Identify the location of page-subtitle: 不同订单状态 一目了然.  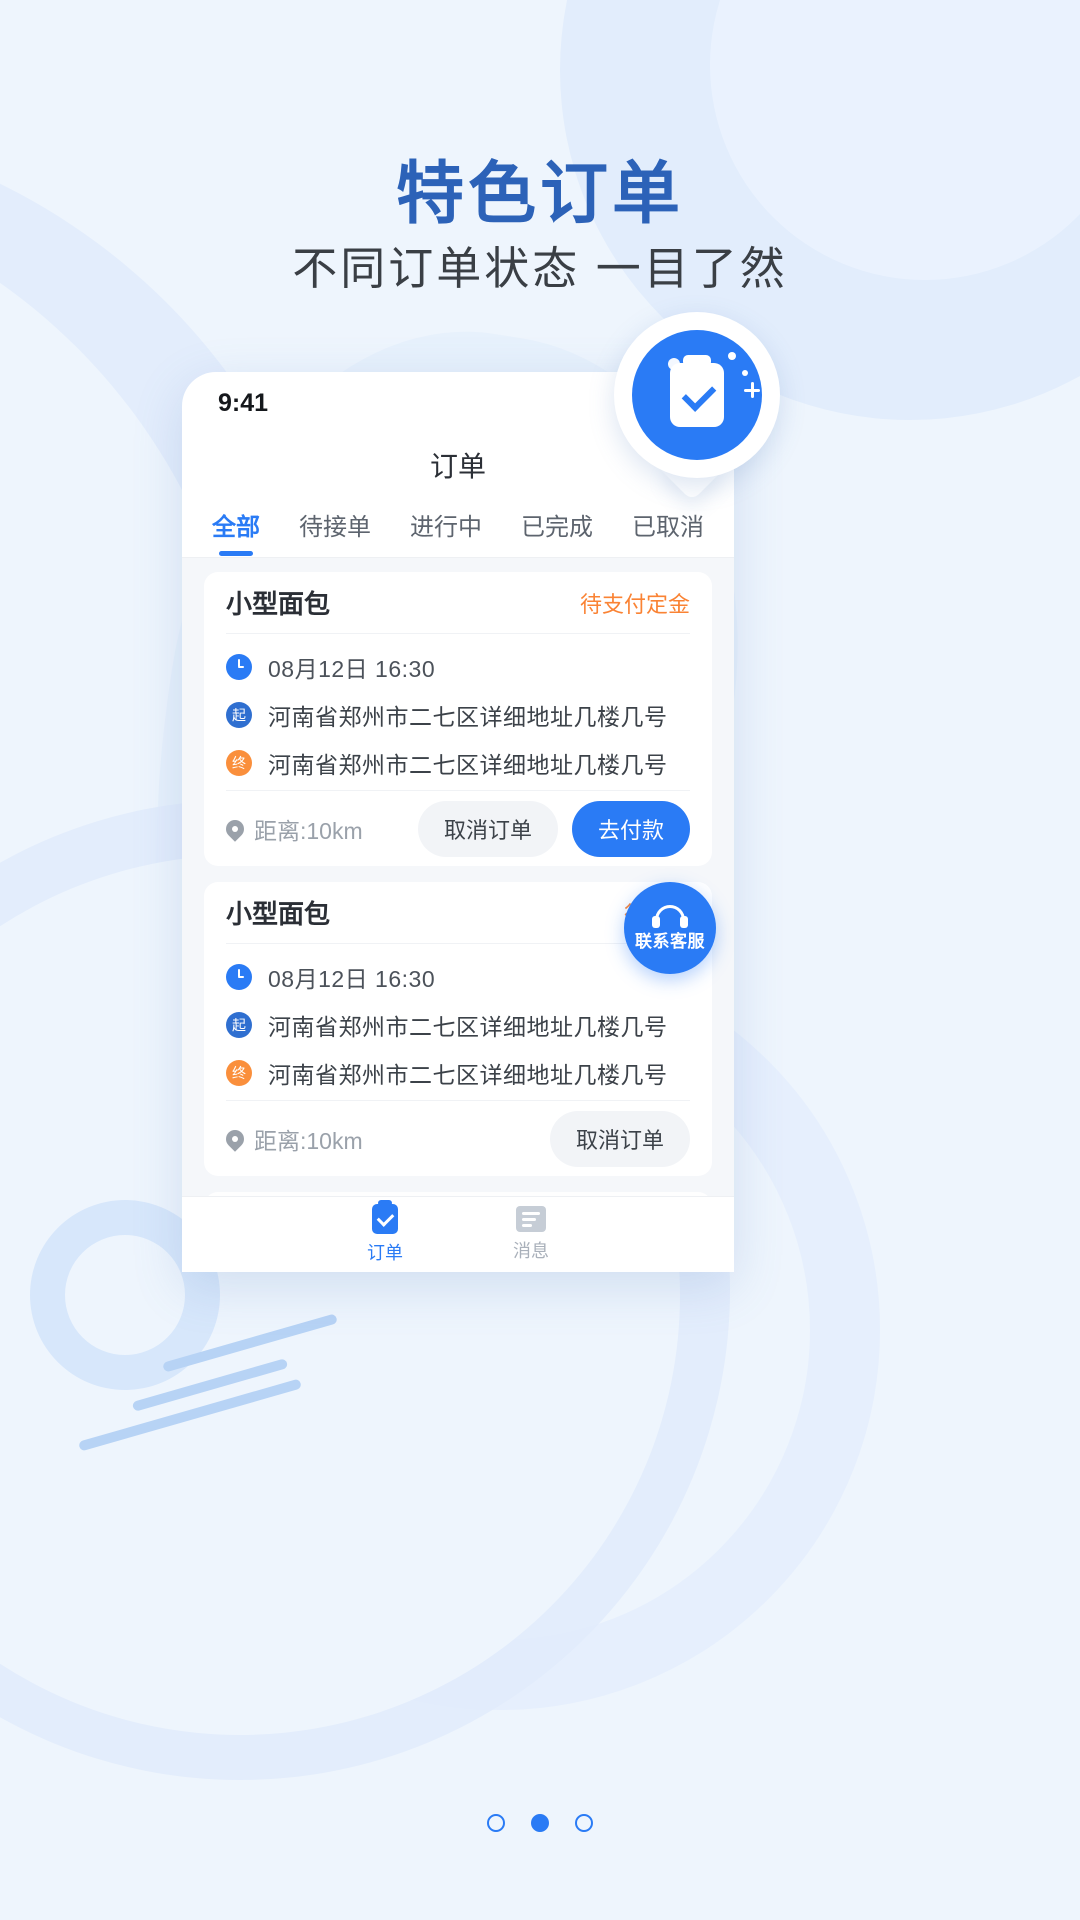
(540, 268).